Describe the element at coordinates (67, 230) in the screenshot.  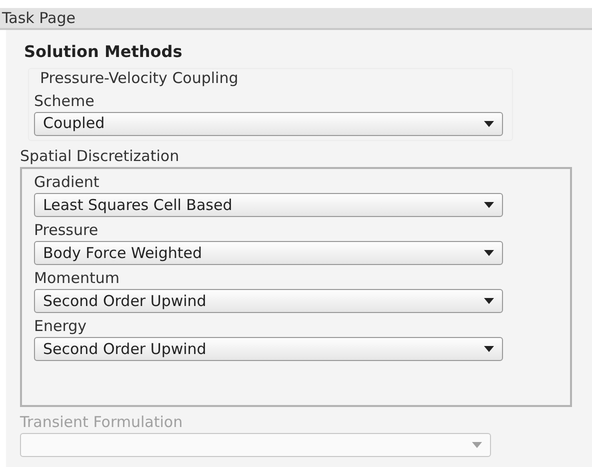
I see `field-label: Pressure` at that location.